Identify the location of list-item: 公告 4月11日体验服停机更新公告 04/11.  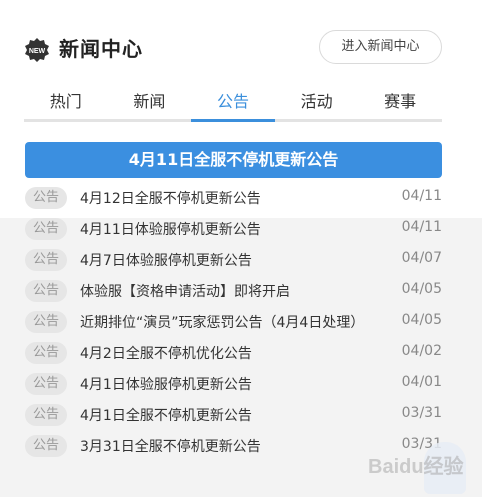
(233, 229).